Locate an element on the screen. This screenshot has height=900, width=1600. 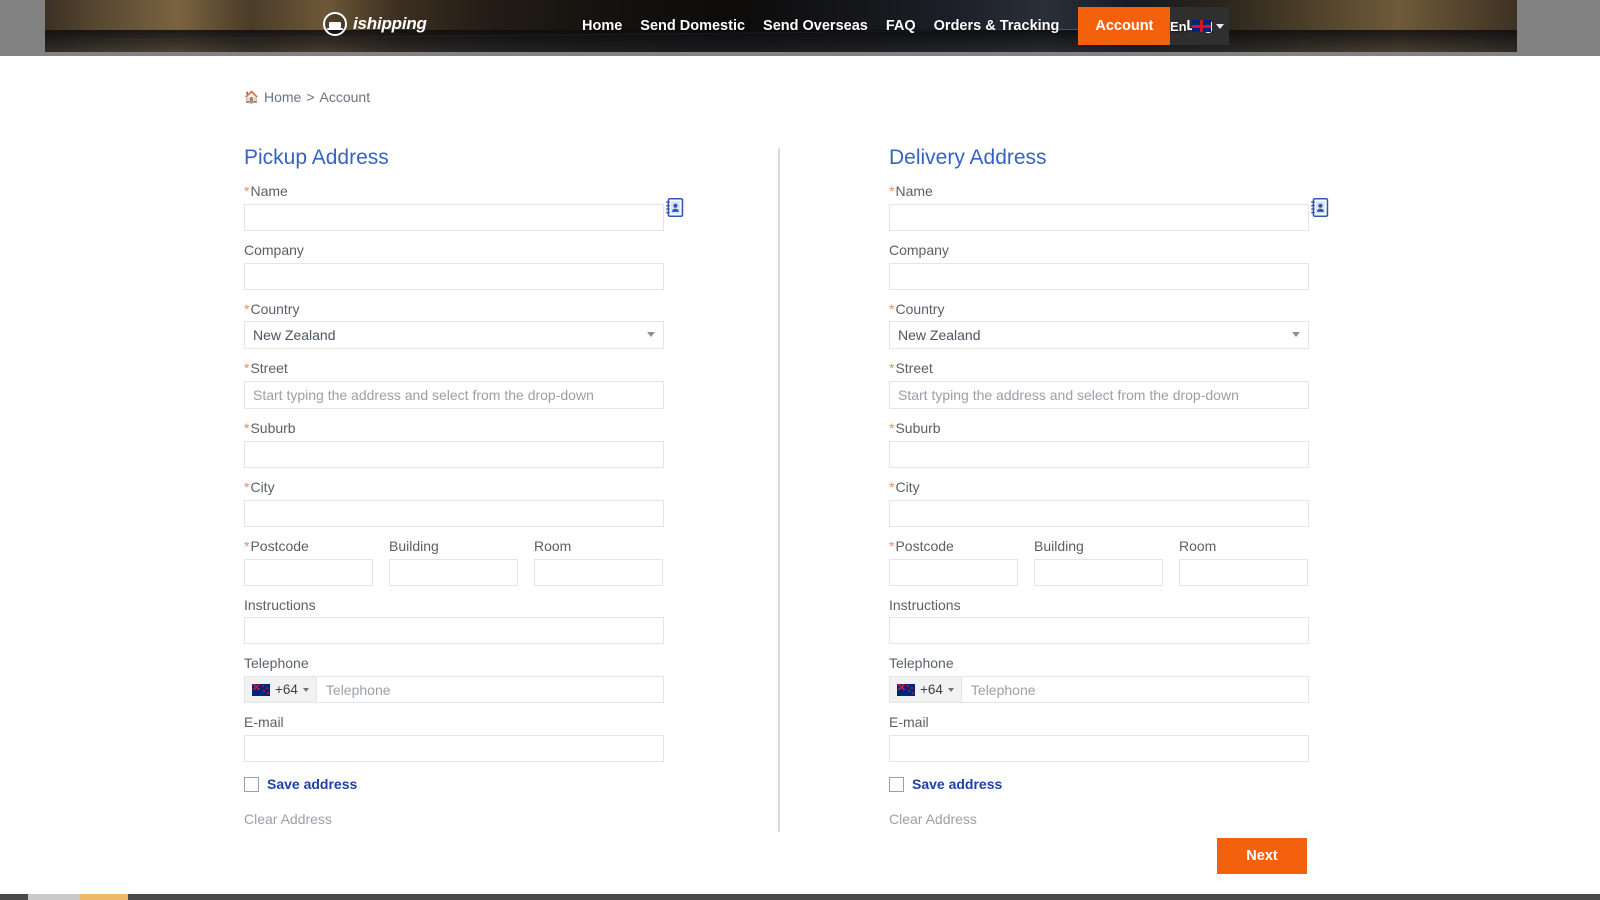
delivery-country-code: +64 is located at coordinates (931, 690).